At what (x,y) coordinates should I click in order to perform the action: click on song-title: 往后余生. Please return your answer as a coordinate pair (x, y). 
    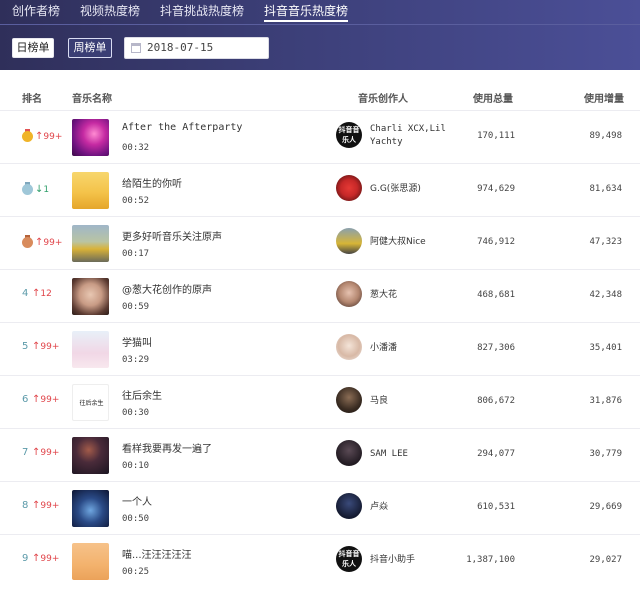
    Looking at the image, I should click on (142, 394).